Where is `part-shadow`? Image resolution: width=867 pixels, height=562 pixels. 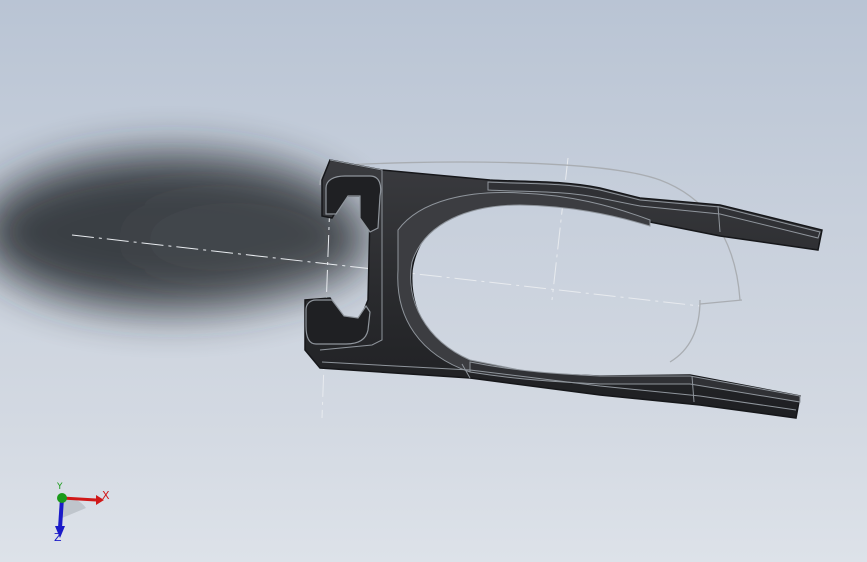
part-shadow is located at coordinates (185, 232).